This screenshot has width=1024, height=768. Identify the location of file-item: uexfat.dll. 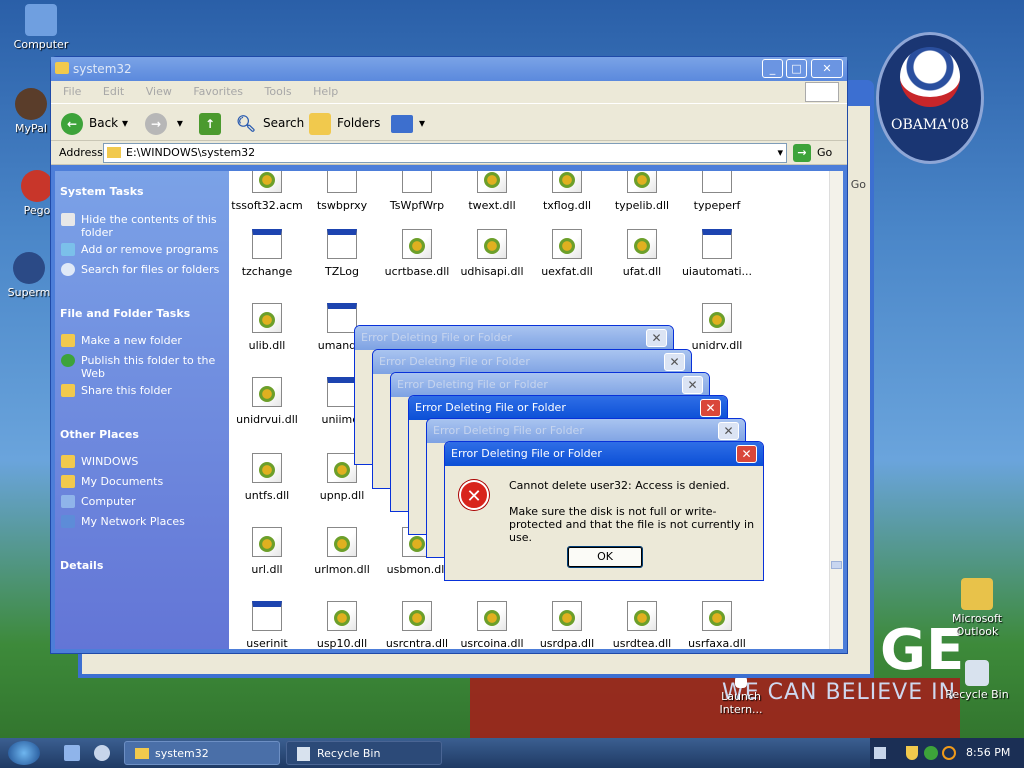
(567, 253).